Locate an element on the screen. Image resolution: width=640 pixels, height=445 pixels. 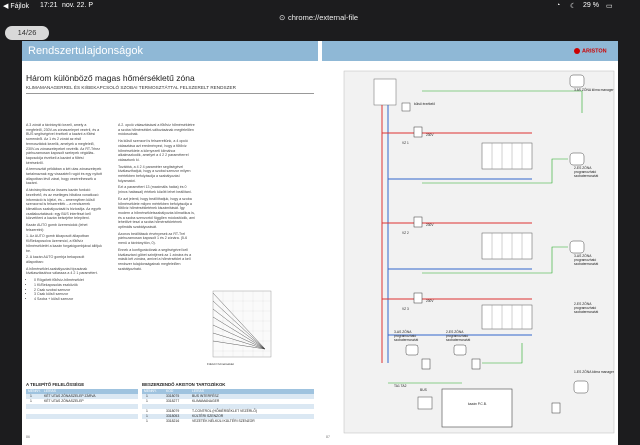
table-row: 1 3318216 VEZETÉK NÉLKÜLI KÜLTÉRI SZENZOR is located at coordinates (200, 421).